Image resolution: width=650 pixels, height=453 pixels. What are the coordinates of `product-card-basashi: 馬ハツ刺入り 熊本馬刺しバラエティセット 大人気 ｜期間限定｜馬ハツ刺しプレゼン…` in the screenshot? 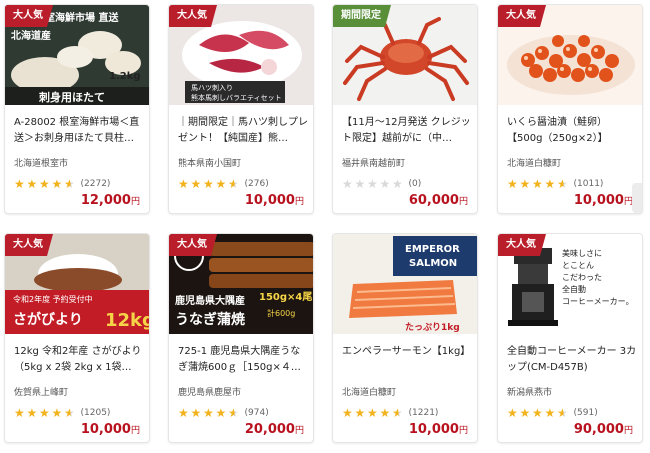 It's located at (241, 109).